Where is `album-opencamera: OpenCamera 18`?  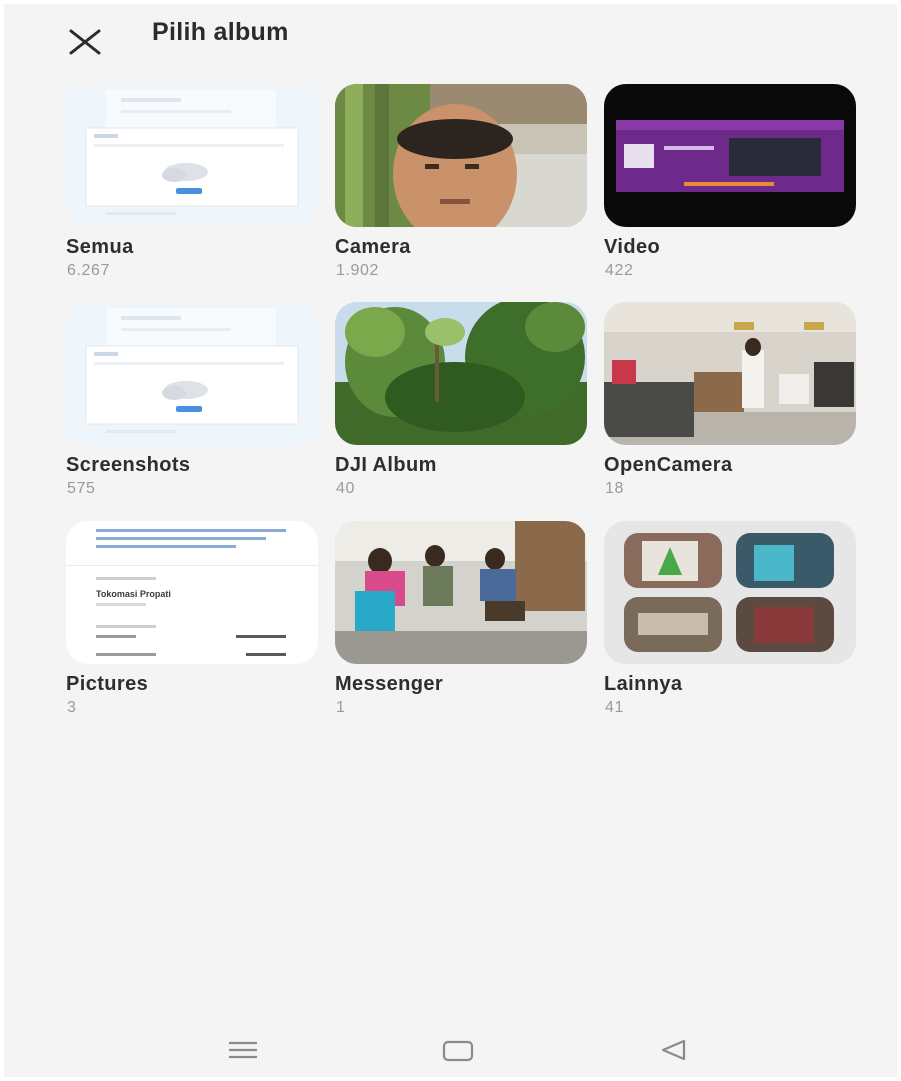
album-opencamera: OpenCamera 18 is located at coordinates (730, 407).